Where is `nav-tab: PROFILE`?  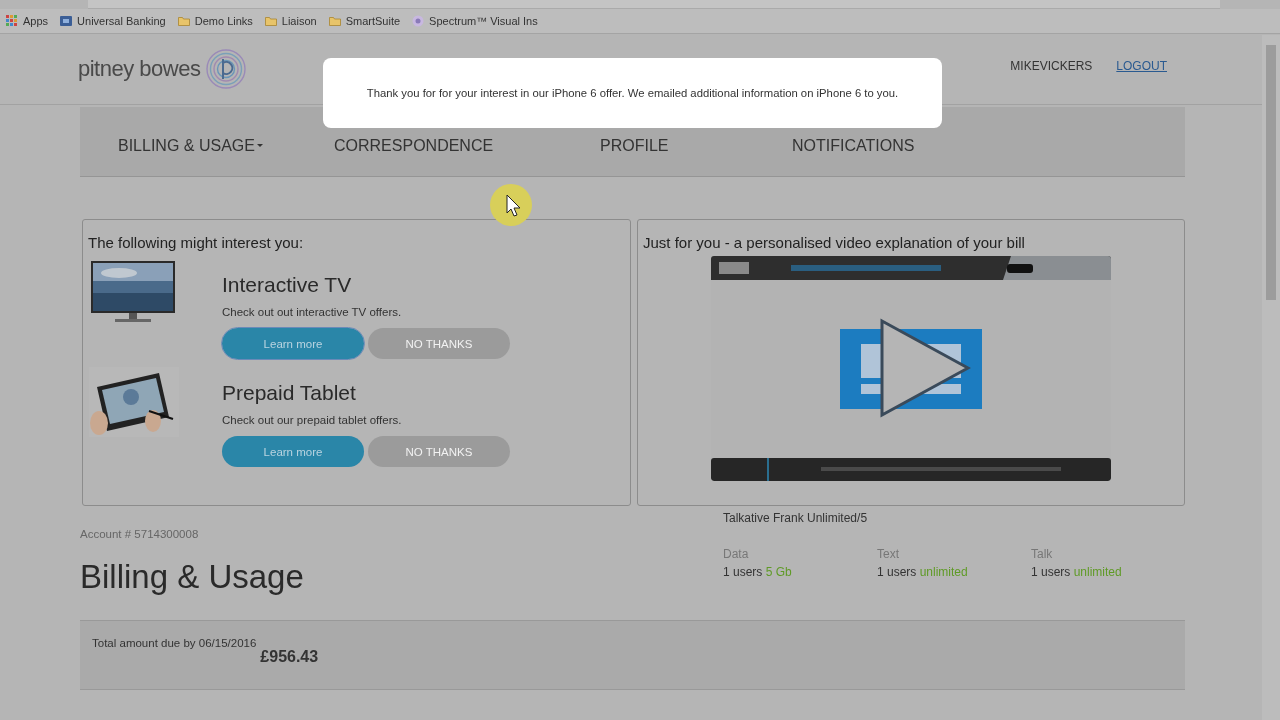 nav-tab: PROFILE is located at coordinates (634, 145).